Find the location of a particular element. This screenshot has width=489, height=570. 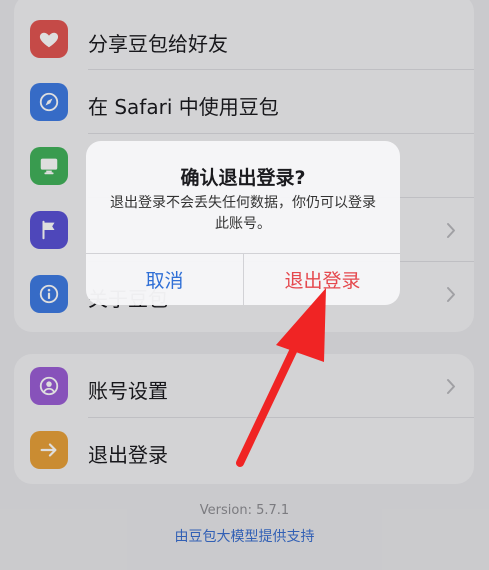

arrow-head is located at coordinates (301, 325).